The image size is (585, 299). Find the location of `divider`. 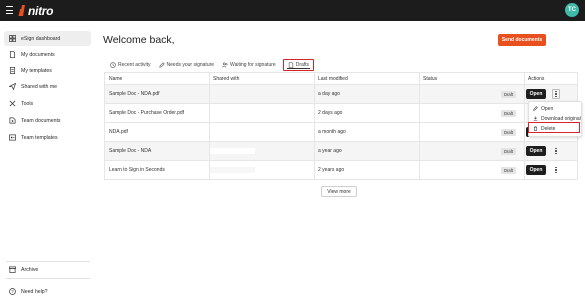

divider is located at coordinates (48, 278).